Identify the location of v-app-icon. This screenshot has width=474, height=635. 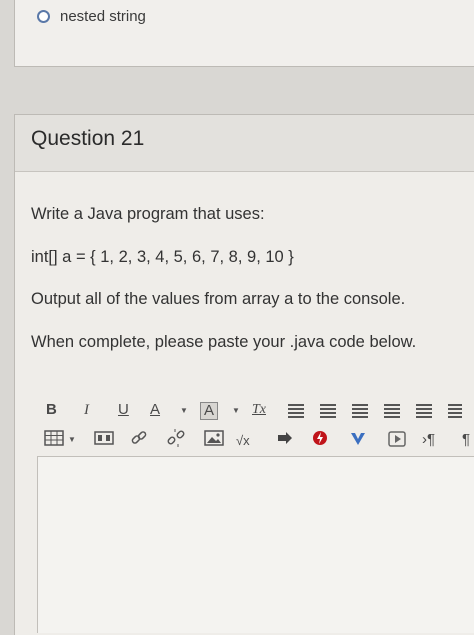
(358, 441).